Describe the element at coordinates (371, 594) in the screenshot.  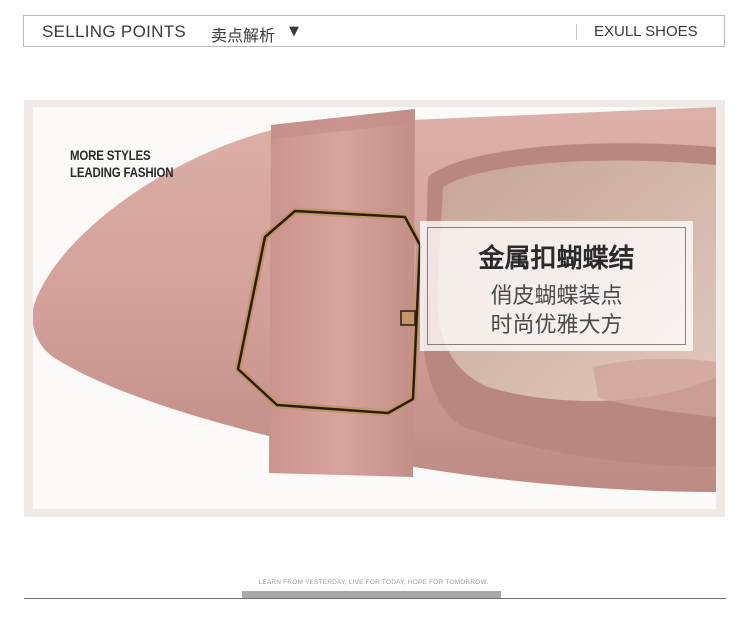
I see `footer-accent-bar` at that location.